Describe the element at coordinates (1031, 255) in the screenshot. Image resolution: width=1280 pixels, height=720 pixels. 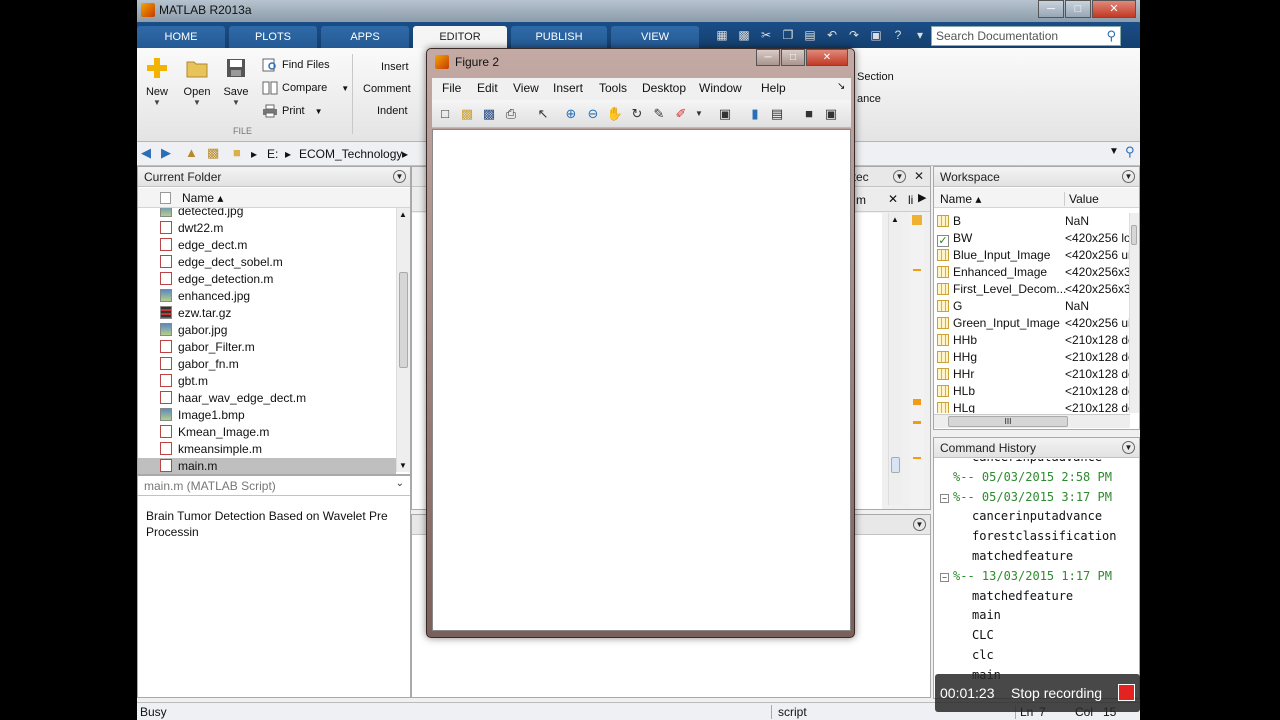
I see `workspace-variable-row: Blue_Input_Image <420x256 ui` at that location.